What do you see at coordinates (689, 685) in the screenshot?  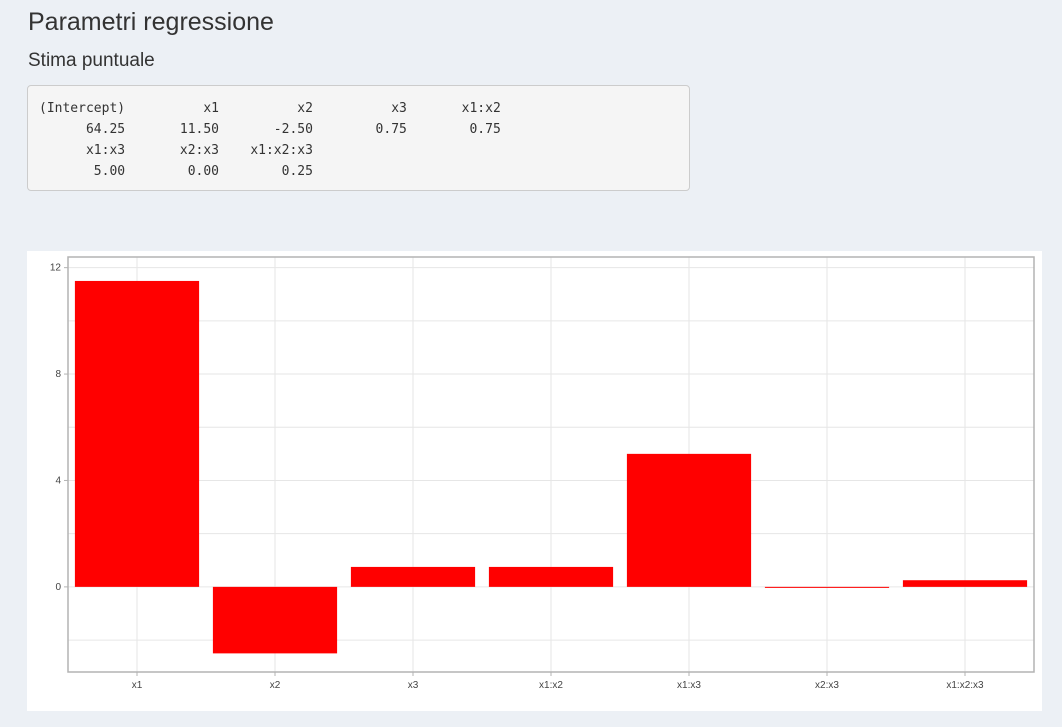 I see `x-tick-label: x1:x3` at bounding box center [689, 685].